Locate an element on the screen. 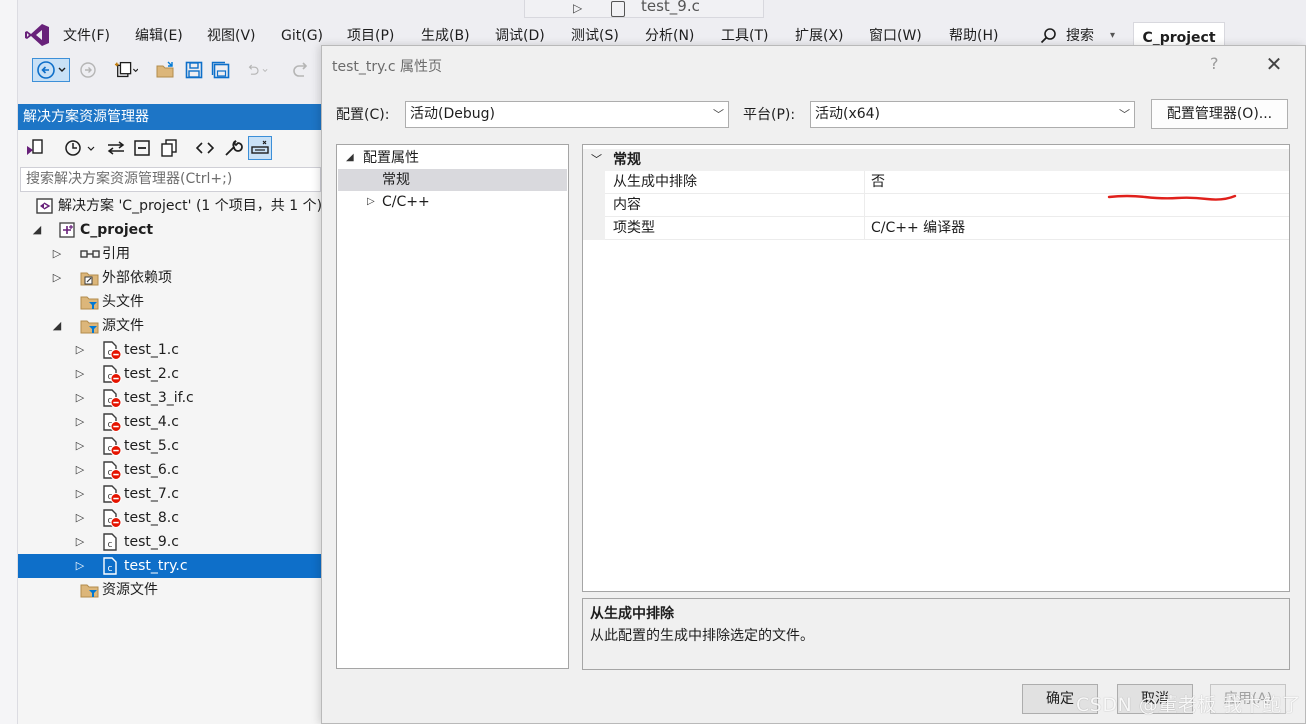 Image resolution: width=1306 pixels, height=724 pixels. tree-item-solution: 解决方案 'C_project' (1 个项目，共 1 个) is located at coordinates (169, 206).